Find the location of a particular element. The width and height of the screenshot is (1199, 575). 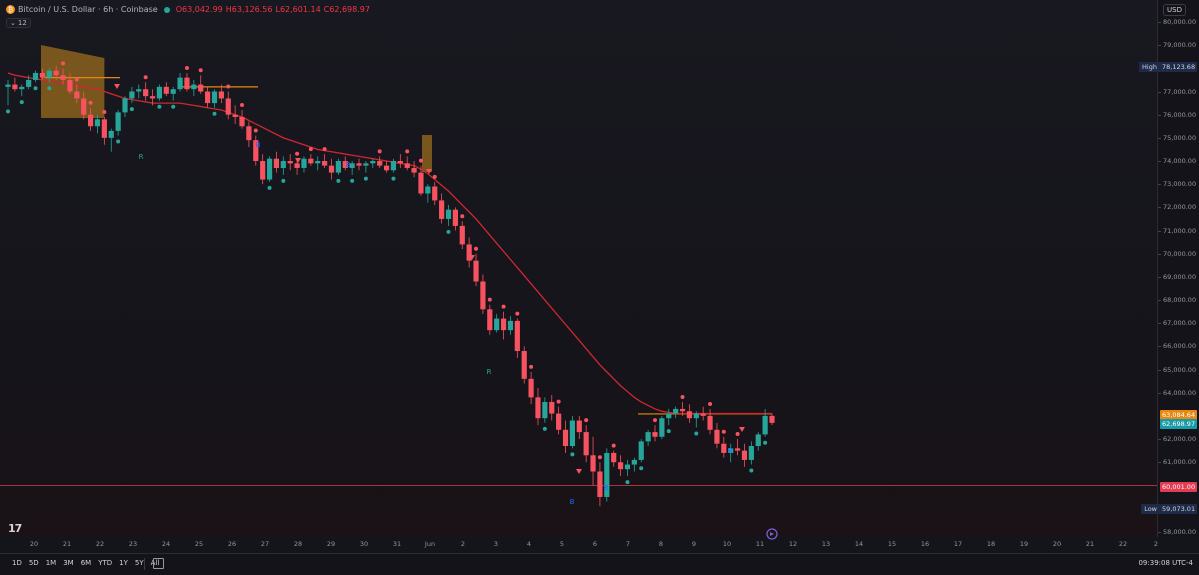

low-tag: Low is located at coordinates (1150, 509).